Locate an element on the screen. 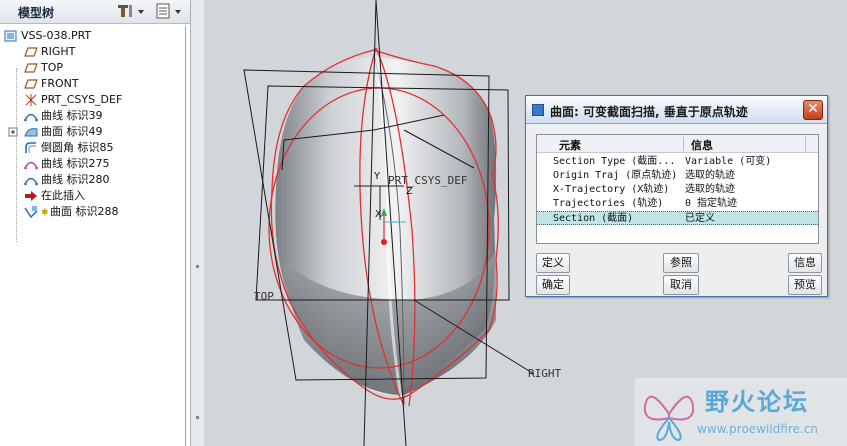  tree-item-surface49: 曲面 标识49 is located at coordinates (55, 132).